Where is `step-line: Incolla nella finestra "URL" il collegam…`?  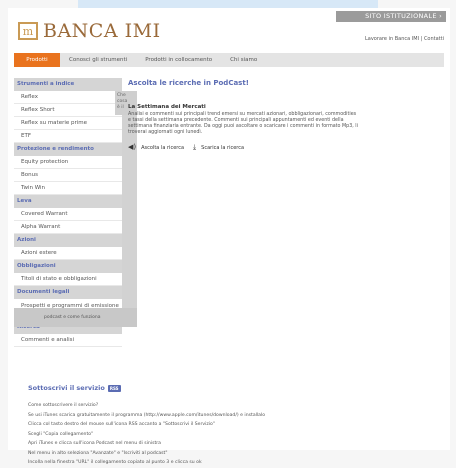
step-line: Incolla nella finestra "URL" il collegam… is located at coordinates (115, 462).